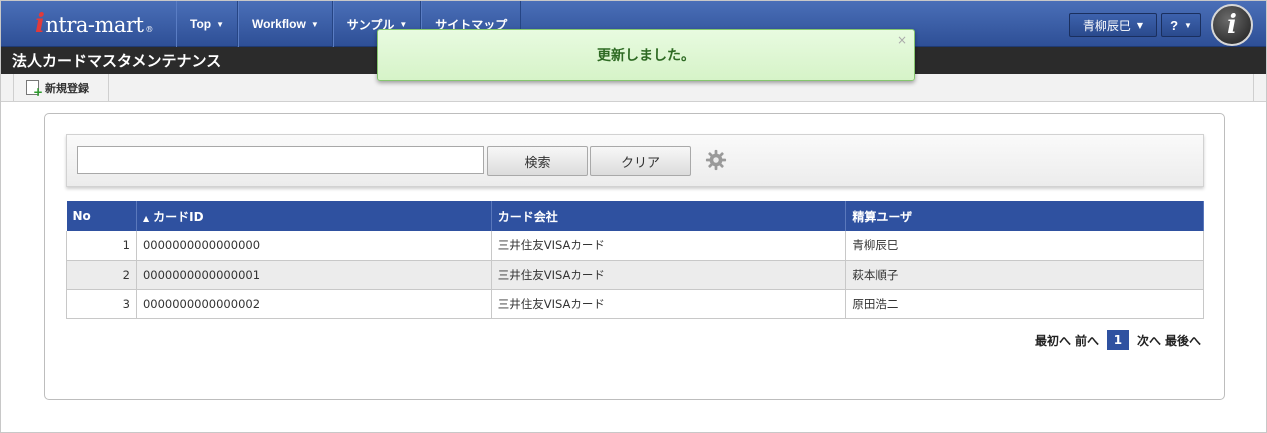 The height and width of the screenshot is (433, 1267). What do you see at coordinates (1149, 340) in the screenshot?
I see `pager-next: 次へ` at bounding box center [1149, 340].